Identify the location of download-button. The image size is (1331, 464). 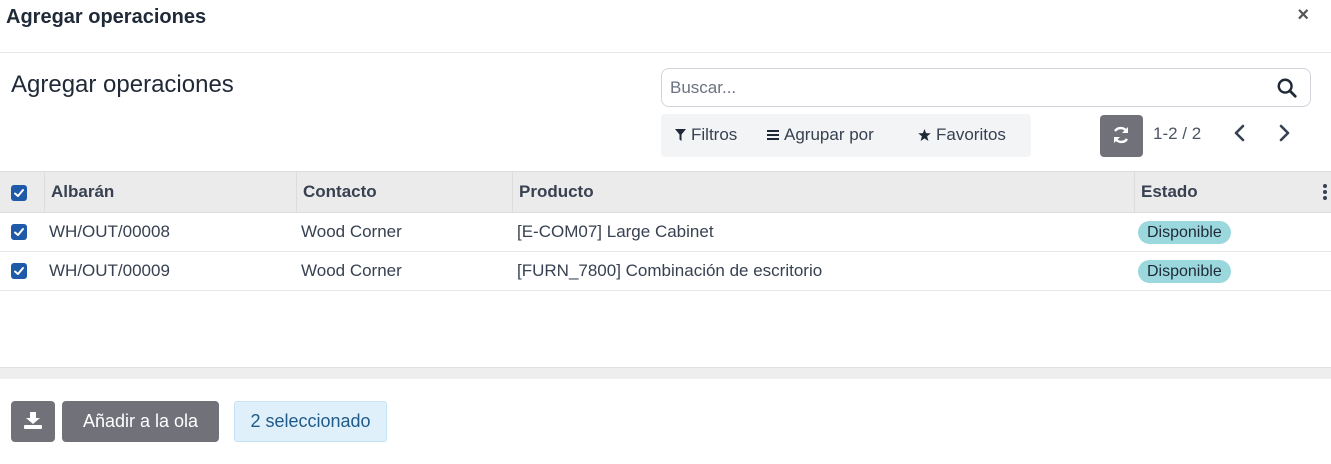
(33, 421).